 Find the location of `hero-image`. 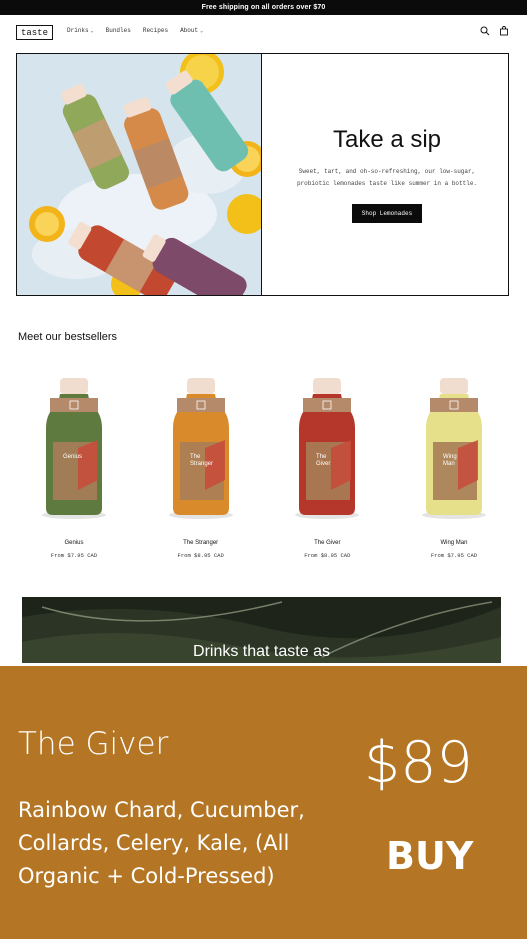

hero-image is located at coordinates (139, 174).